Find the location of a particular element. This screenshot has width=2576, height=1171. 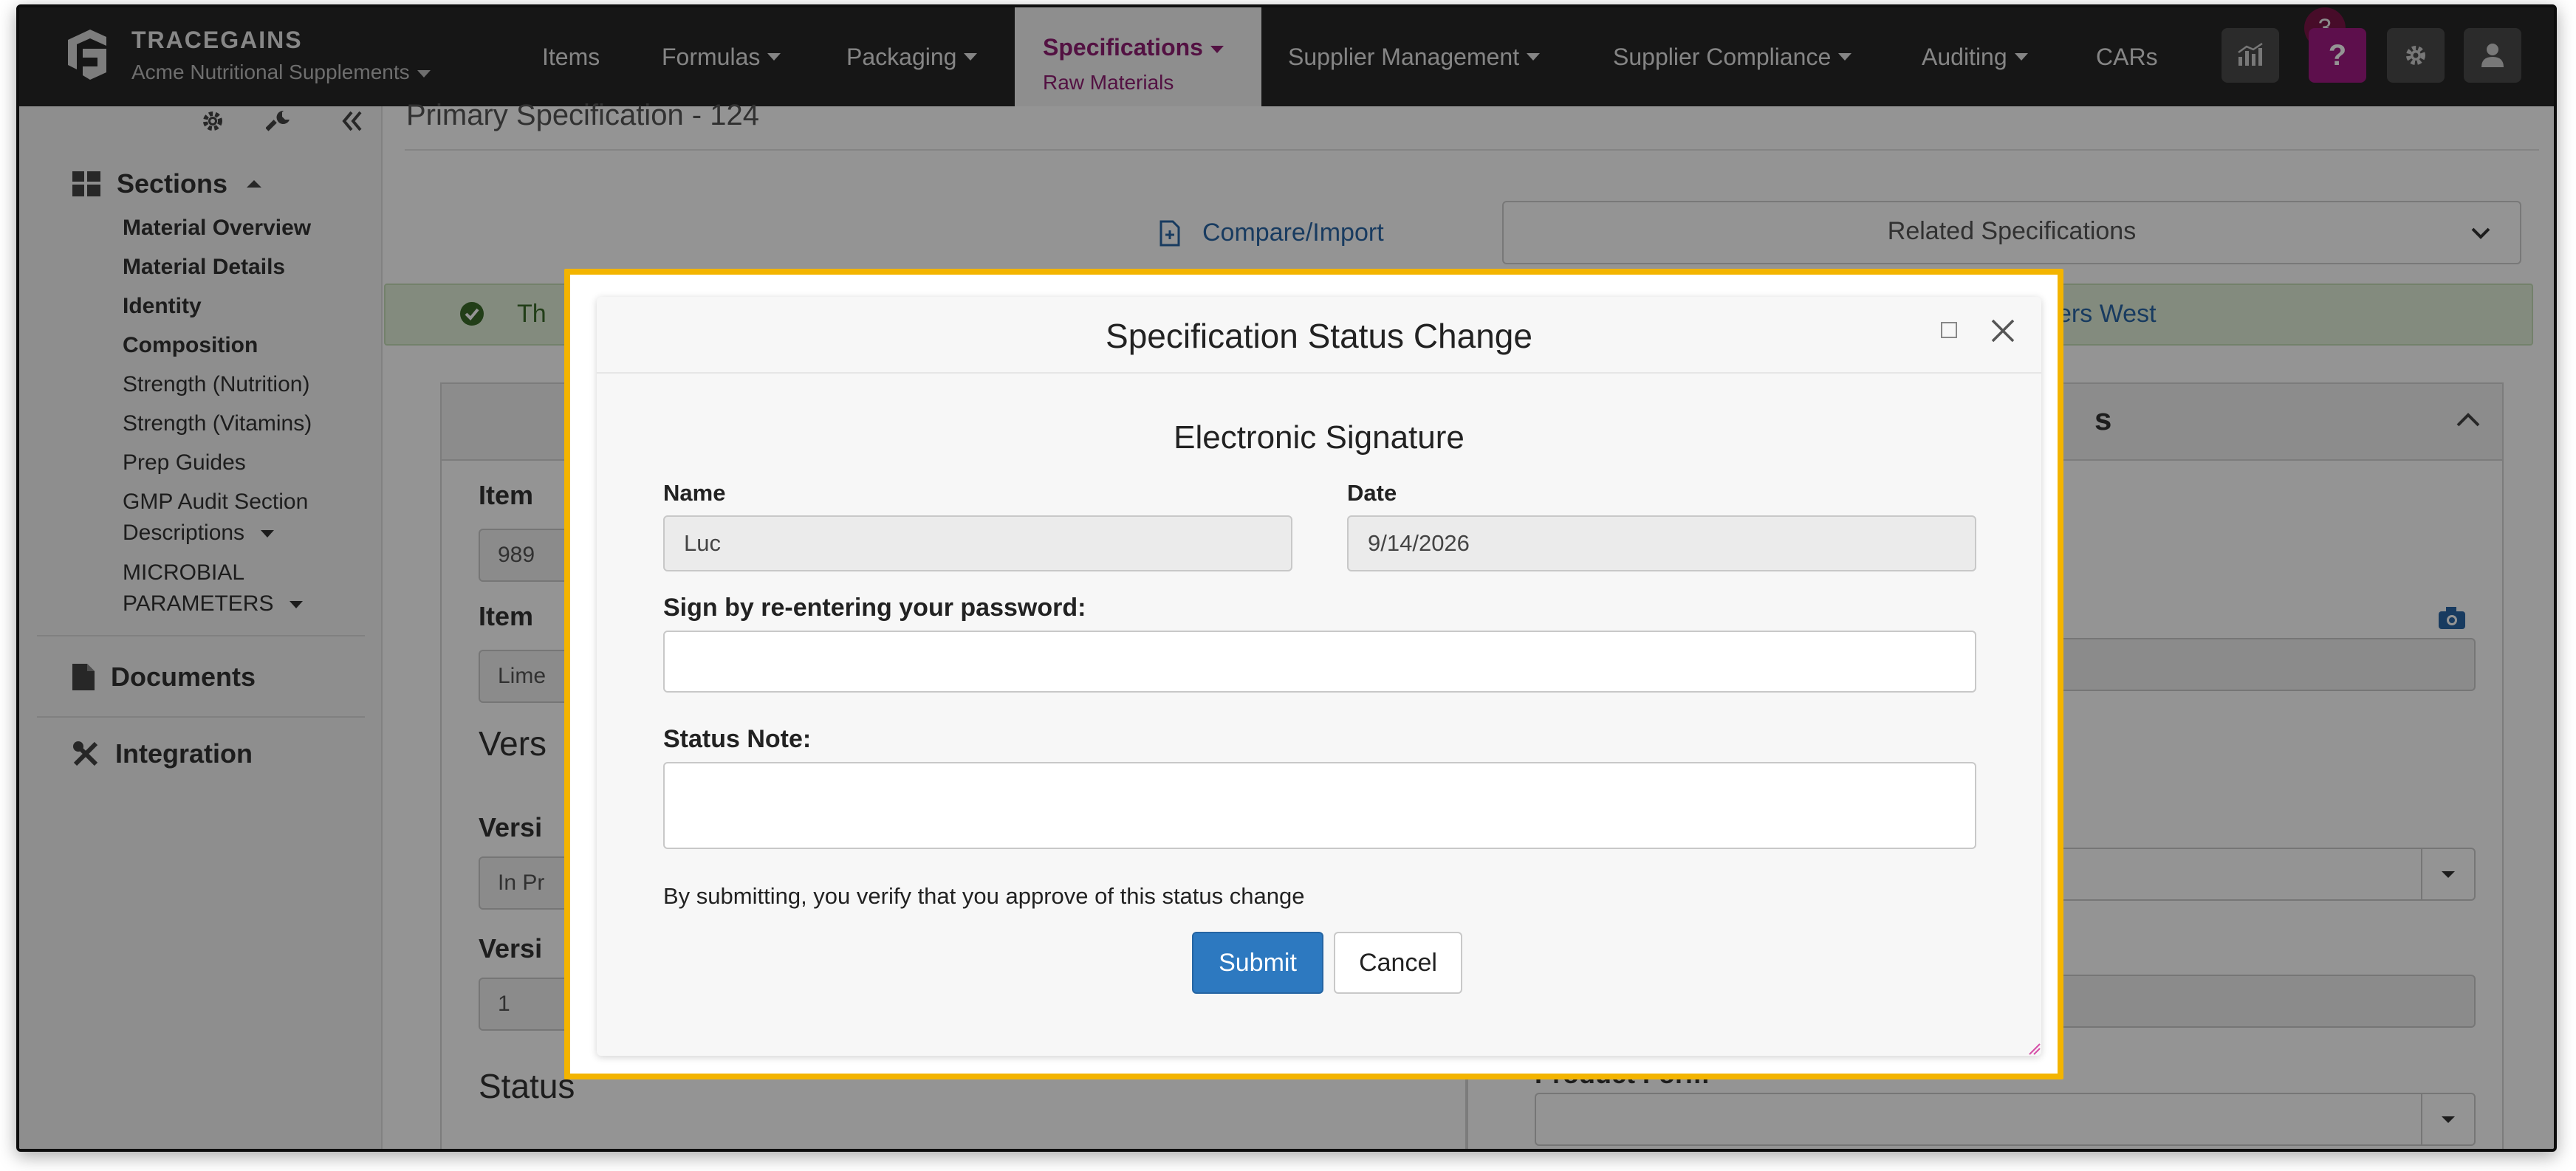

status-note-label: Status Note: is located at coordinates (737, 739).